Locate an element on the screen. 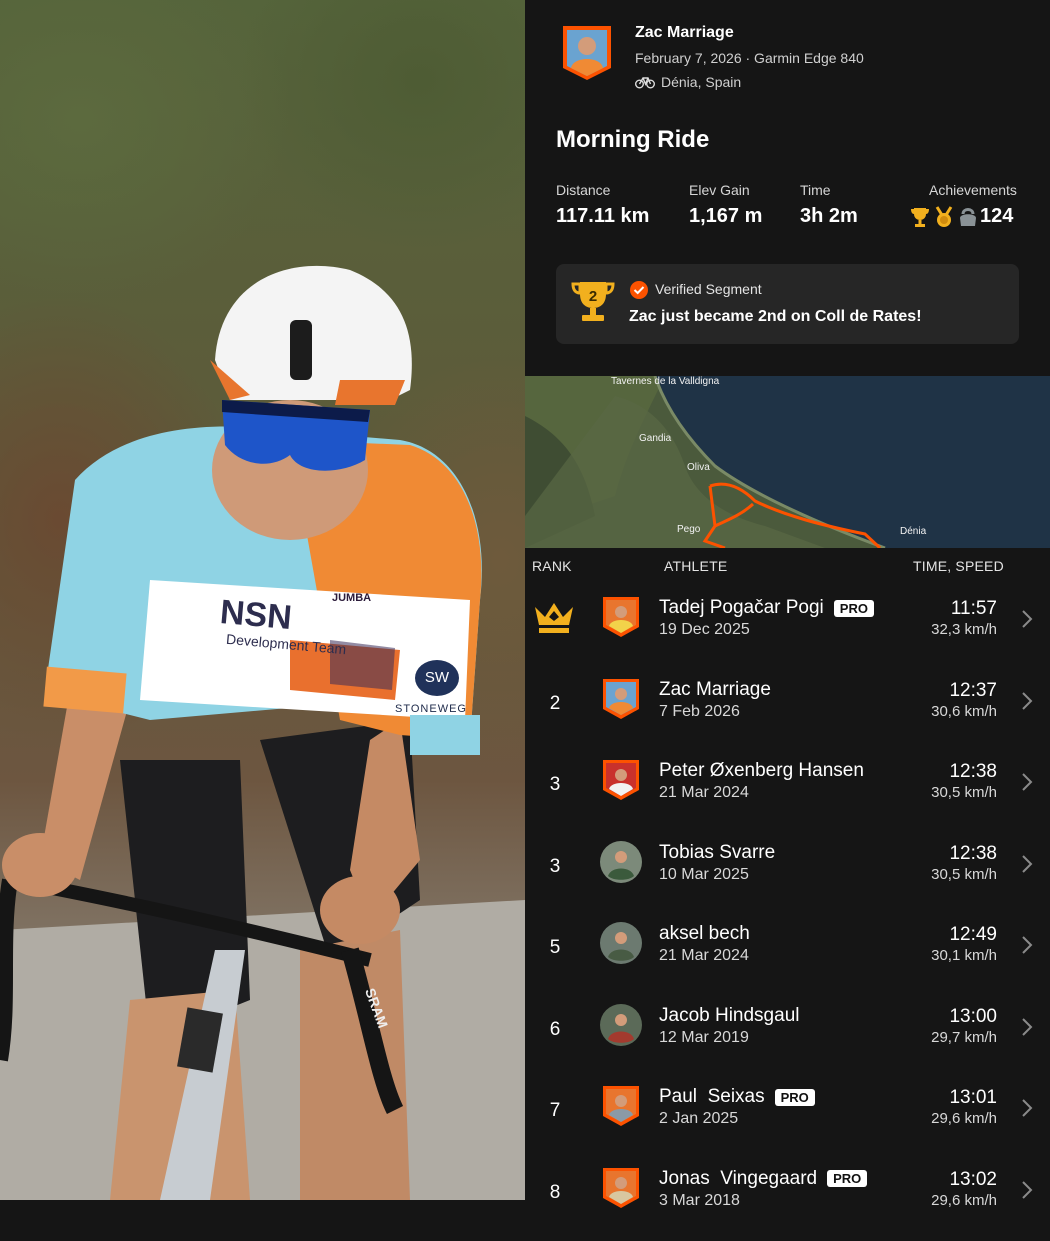 Image resolution: width=1050 pixels, height=1241 pixels. athlete-name-text: Peter Øxenberg Hansen is located at coordinates (761, 770).